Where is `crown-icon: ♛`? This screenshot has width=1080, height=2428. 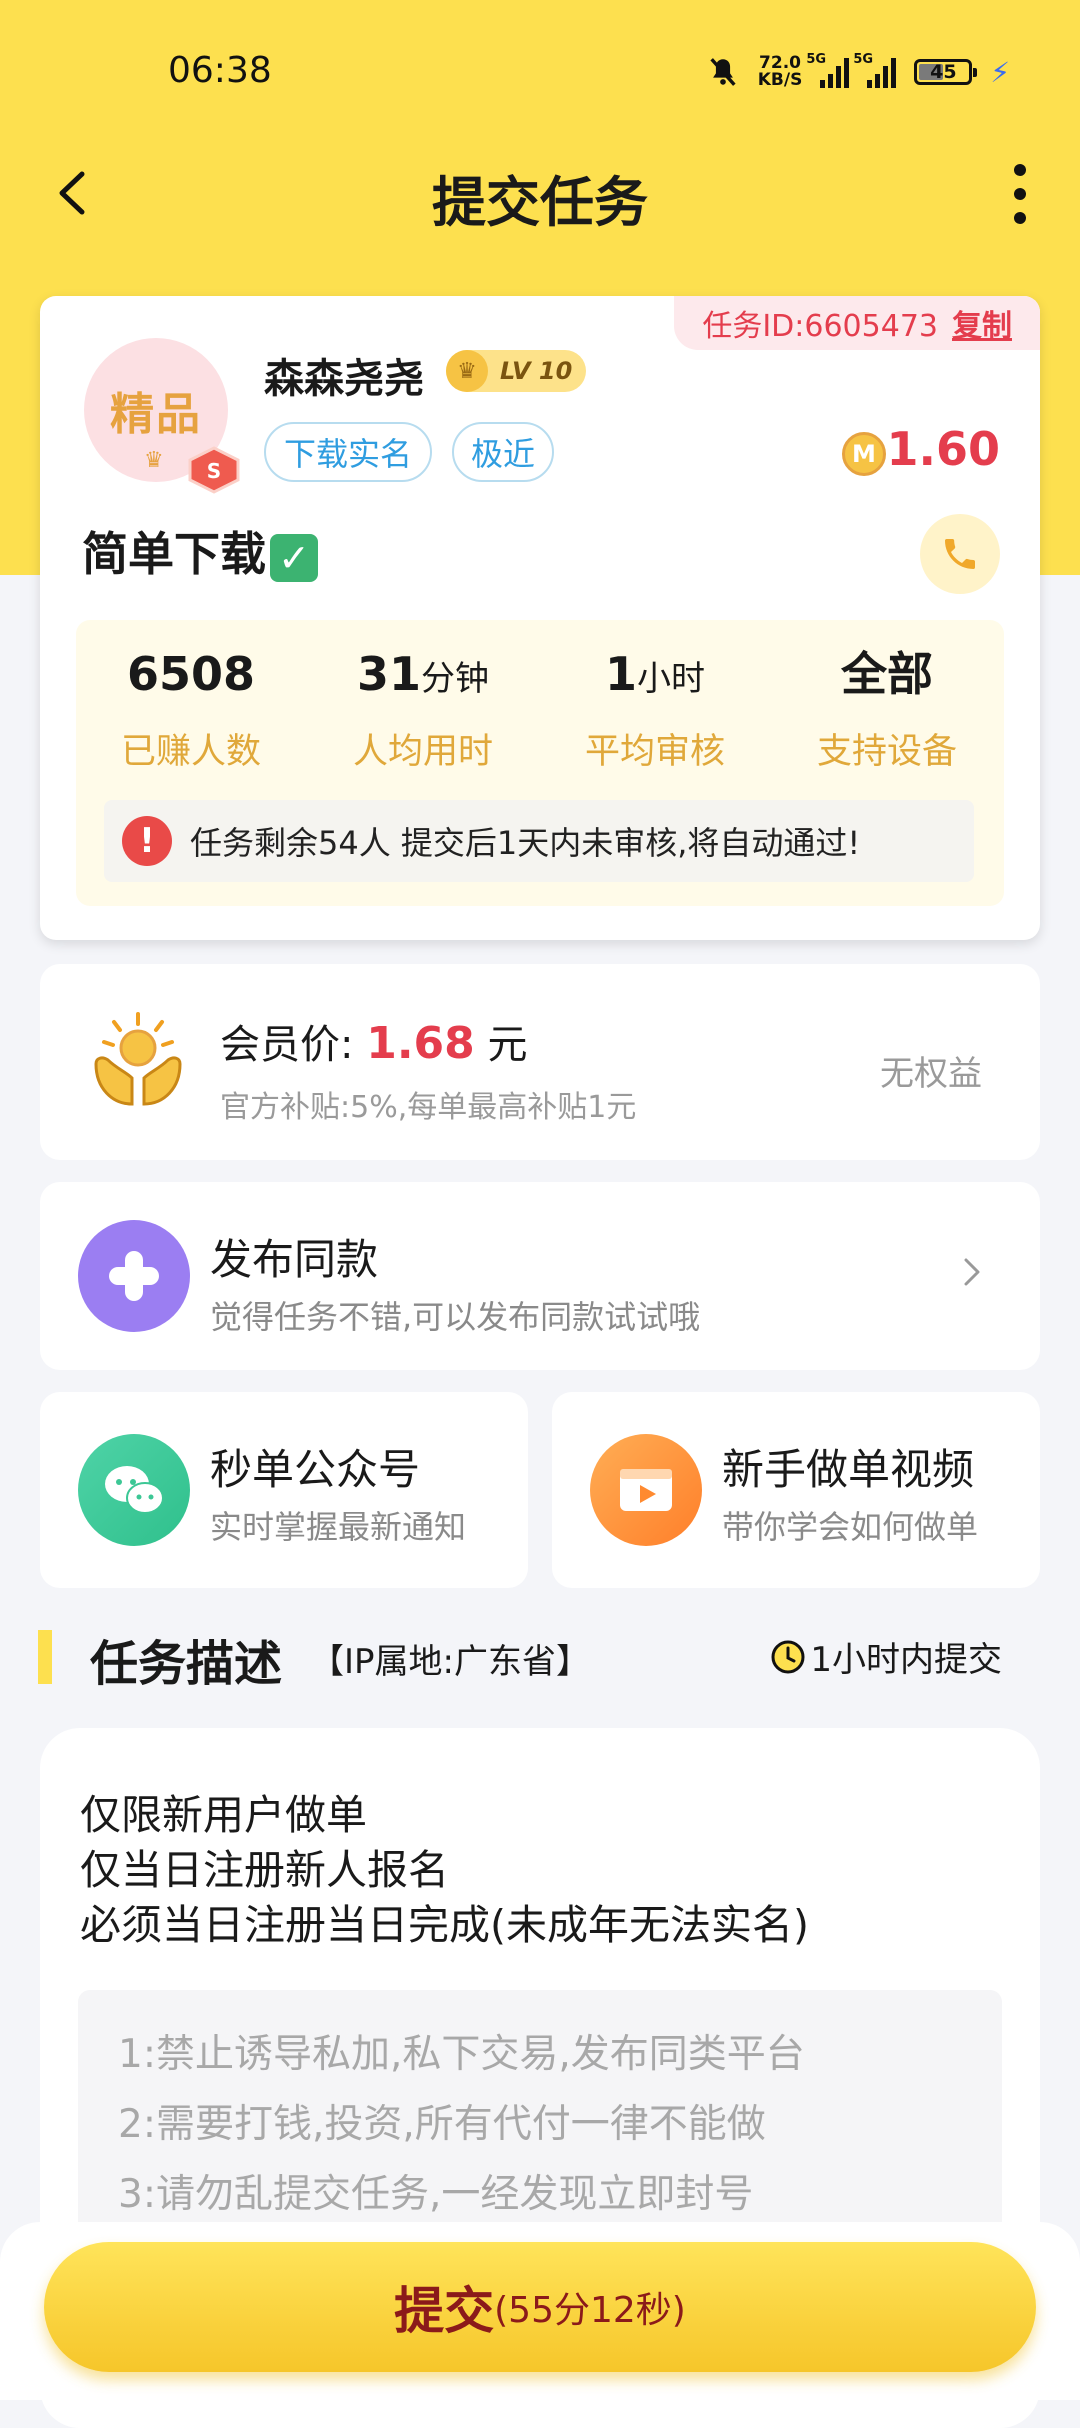
crown-icon: ♛ is located at coordinates (154, 460).